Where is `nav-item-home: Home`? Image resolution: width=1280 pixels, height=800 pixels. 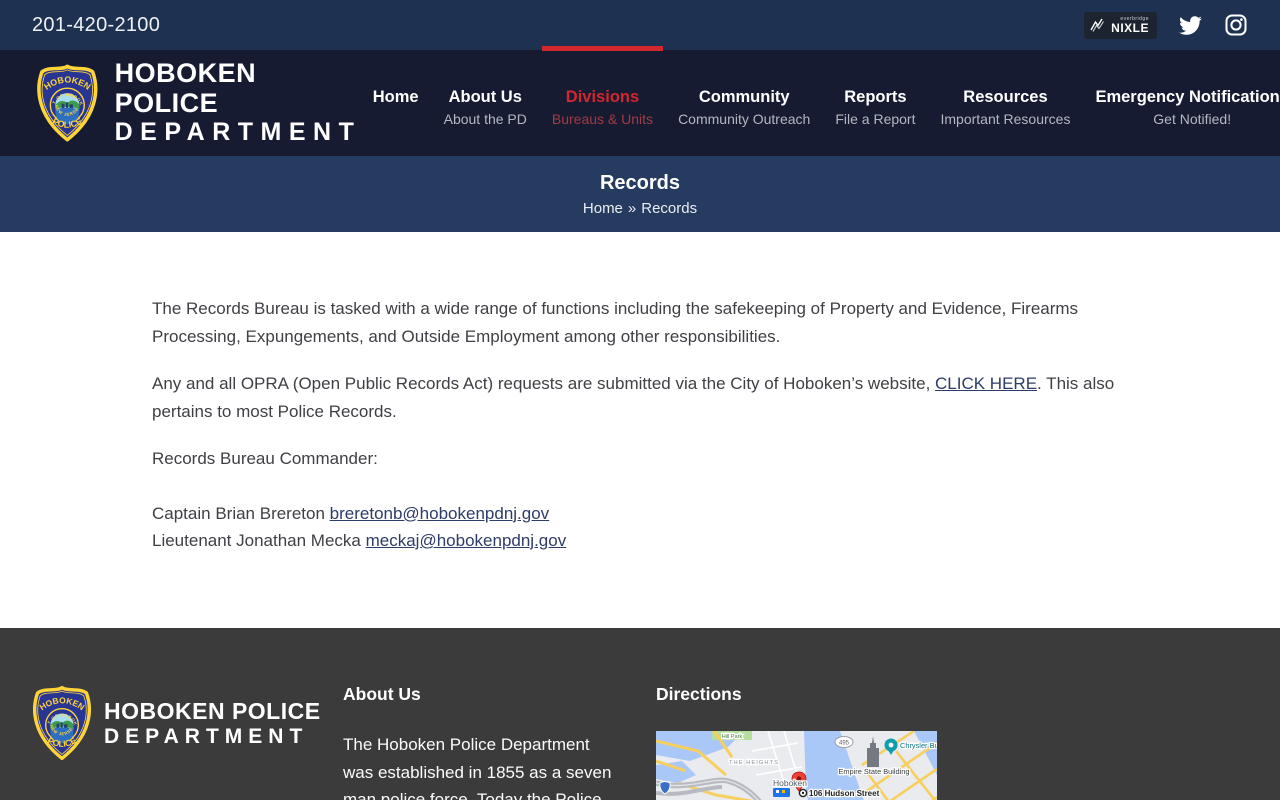 nav-item-home: Home is located at coordinates (396, 103).